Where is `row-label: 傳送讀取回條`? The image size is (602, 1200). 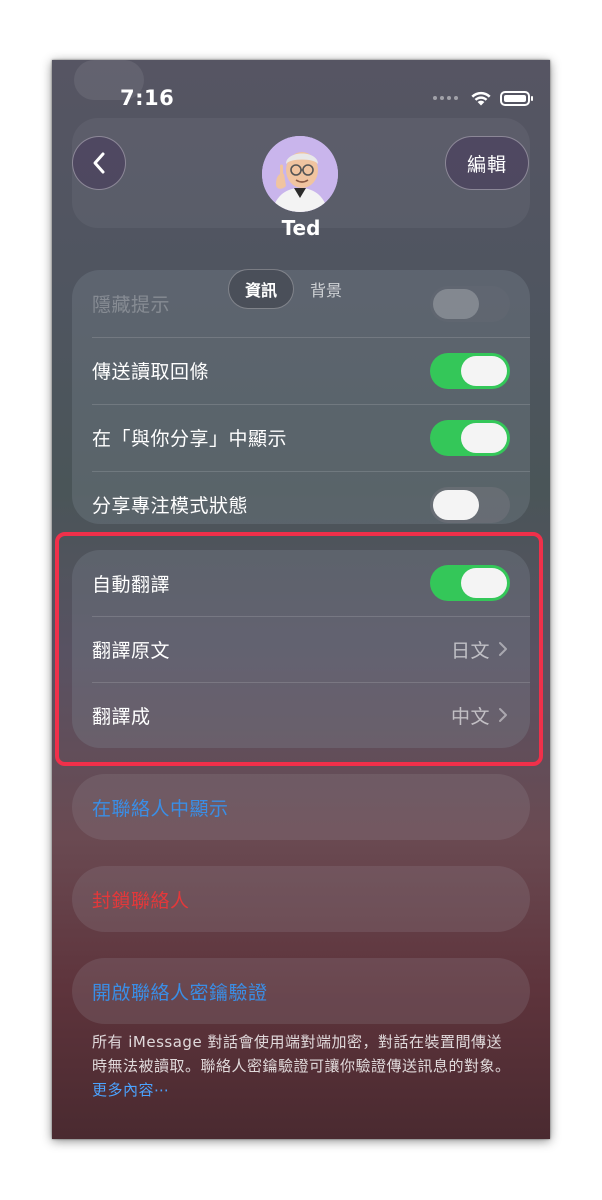
row-label: 傳送讀取回條 is located at coordinates (151, 372).